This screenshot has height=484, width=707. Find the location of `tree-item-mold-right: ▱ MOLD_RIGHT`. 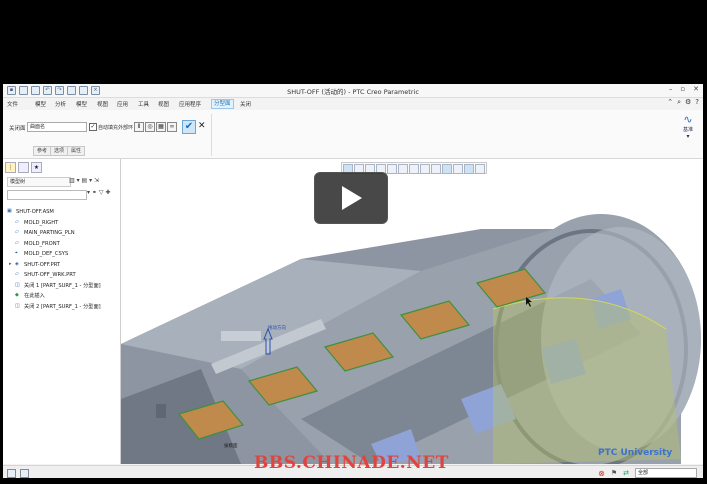

tree-item-mold-right: ▱ MOLD_RIGHT is located at coordinates (63, 223).